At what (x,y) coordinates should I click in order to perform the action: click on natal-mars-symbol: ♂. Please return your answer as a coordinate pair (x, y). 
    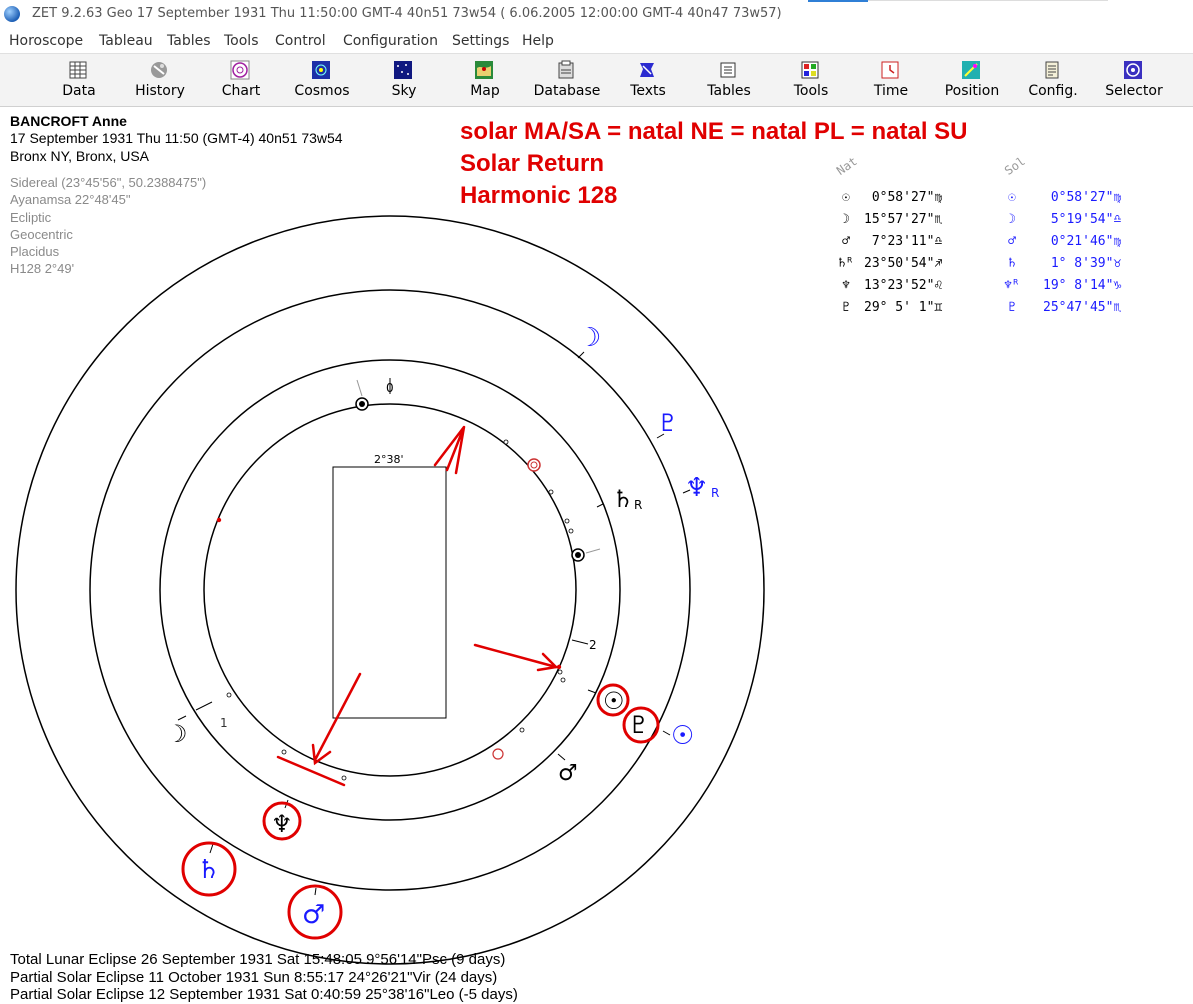
    Looking at the image, I should click on (568, 773).